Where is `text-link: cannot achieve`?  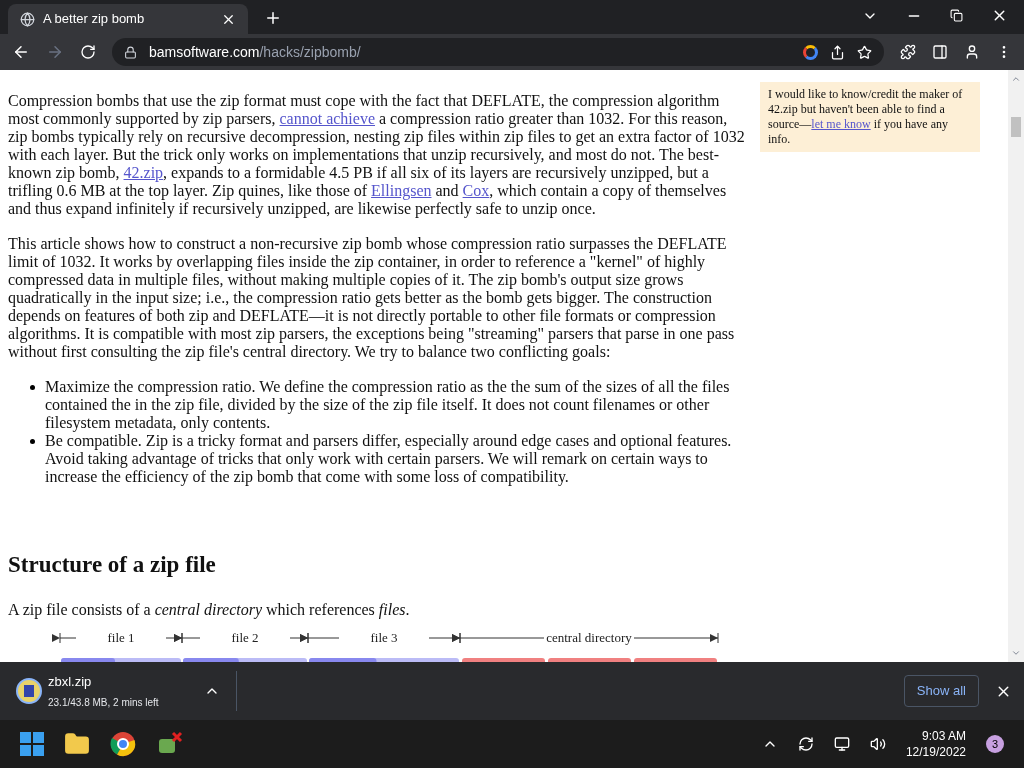
text-link: cannot achieve is located at coordinates (327, 118).